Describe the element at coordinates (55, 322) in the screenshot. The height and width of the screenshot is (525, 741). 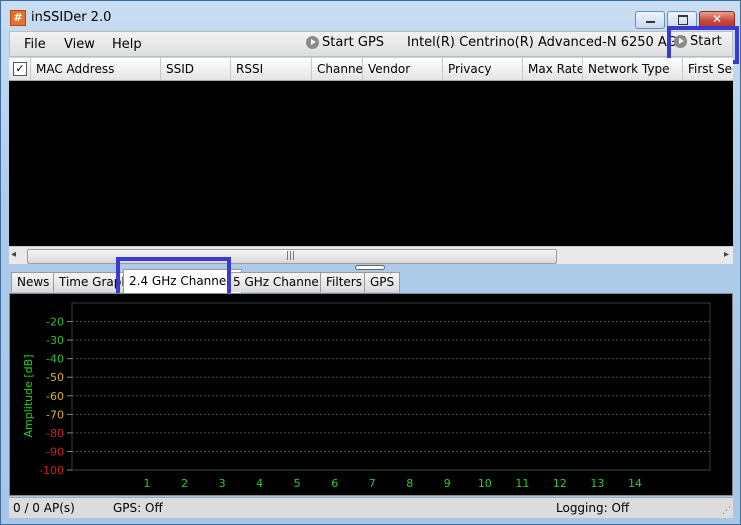
I see `y-tick-label: -20` at that location.